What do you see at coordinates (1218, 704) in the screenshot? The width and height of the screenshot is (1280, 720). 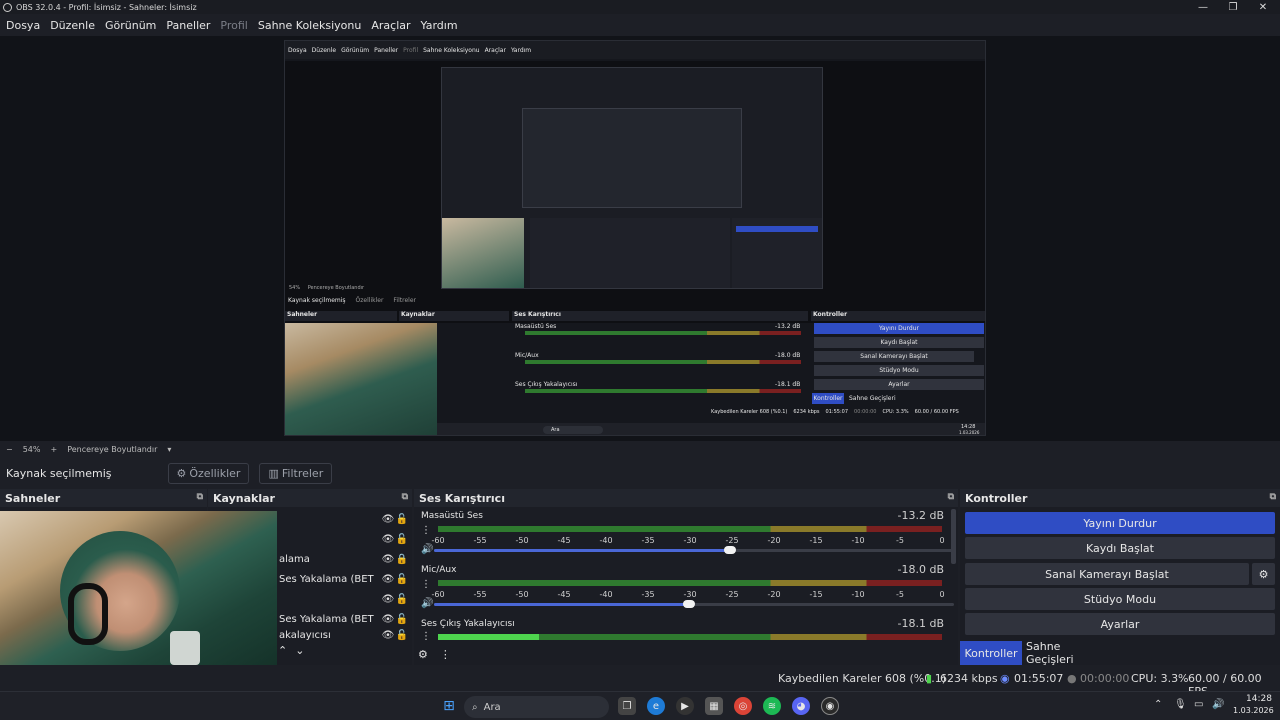 I see `volume-icon: 🔊` at bounding box center [1218, 704].